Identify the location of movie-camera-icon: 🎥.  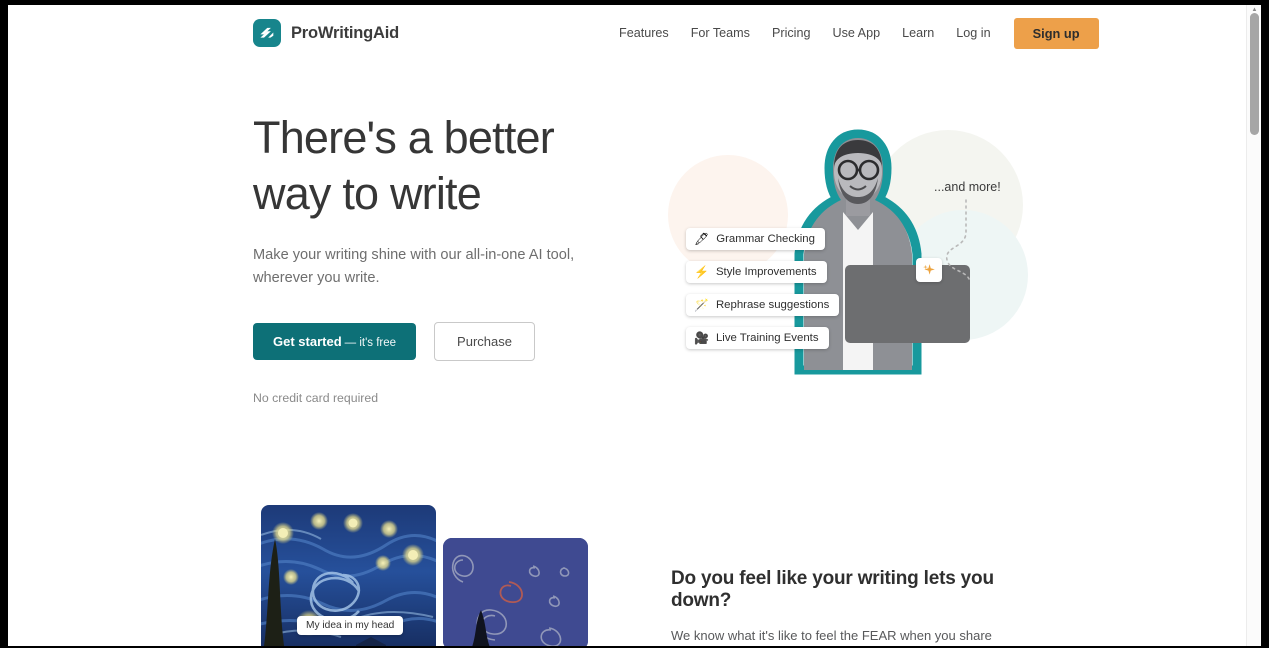
(701, 338).